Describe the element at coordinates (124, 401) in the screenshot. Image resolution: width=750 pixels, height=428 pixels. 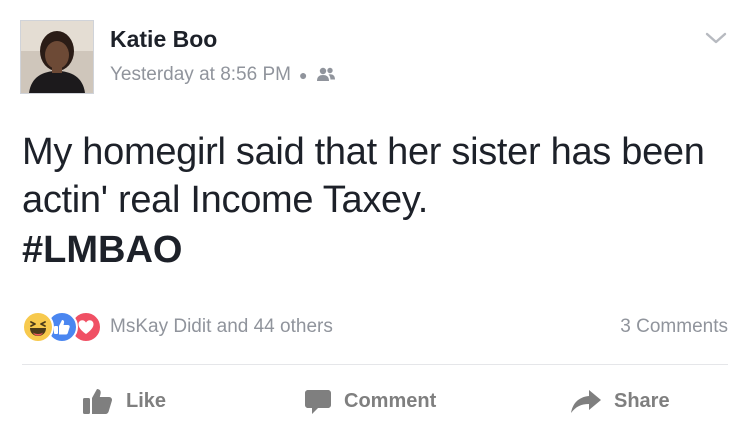
I see `like-button: Like` at that location.